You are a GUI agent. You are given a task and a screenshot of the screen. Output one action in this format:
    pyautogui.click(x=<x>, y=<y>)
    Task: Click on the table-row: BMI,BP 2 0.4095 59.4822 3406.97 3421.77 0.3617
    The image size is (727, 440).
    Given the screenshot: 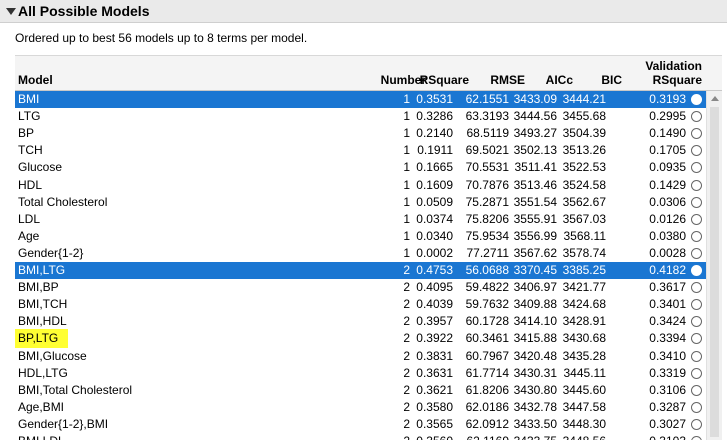 What is the action you would take?
    pyautogui.click(x=360, y=287)
    